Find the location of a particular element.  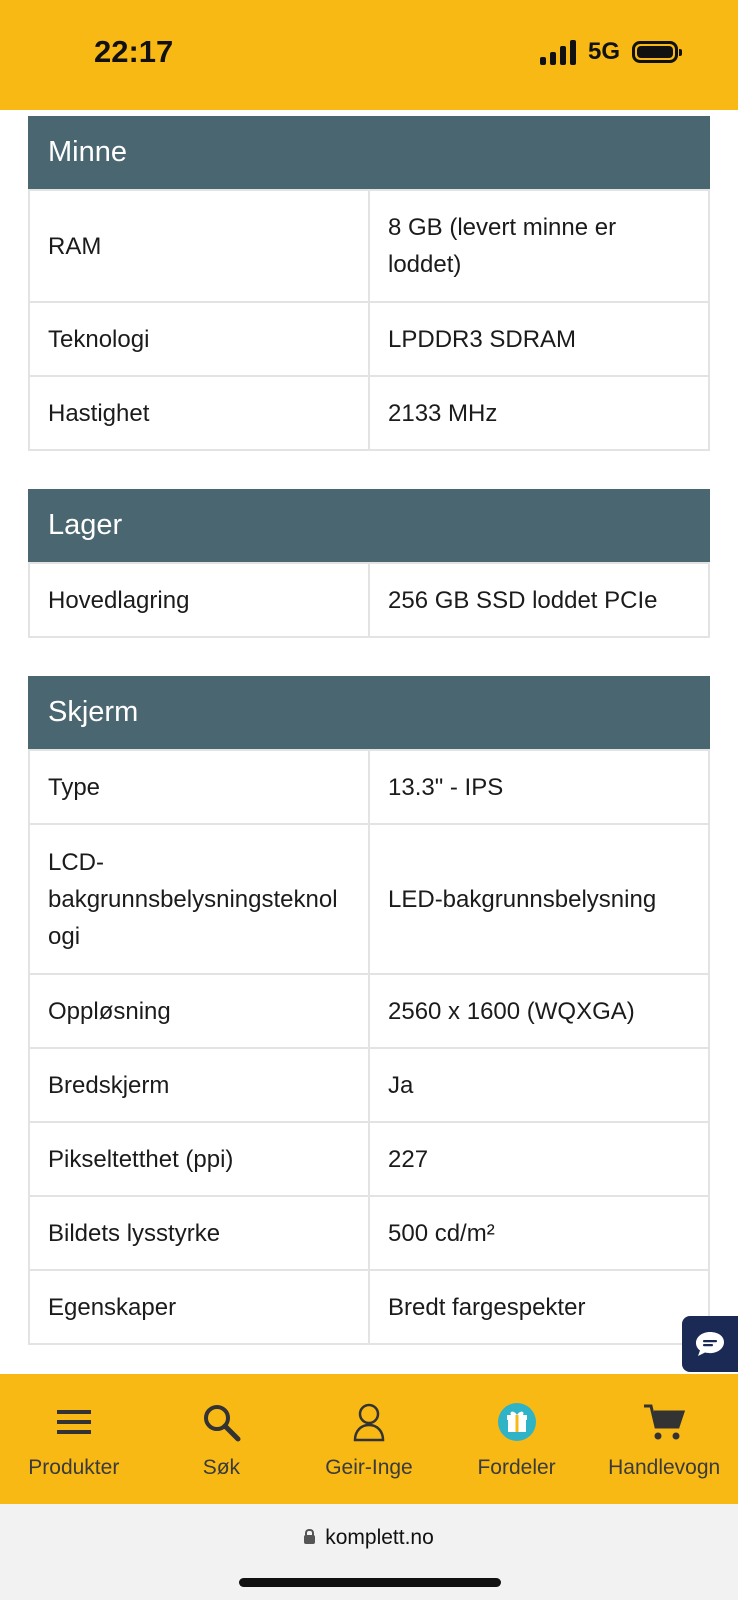

nav-item-fordeler: Fordeler is located at coordinates (517, 1439).